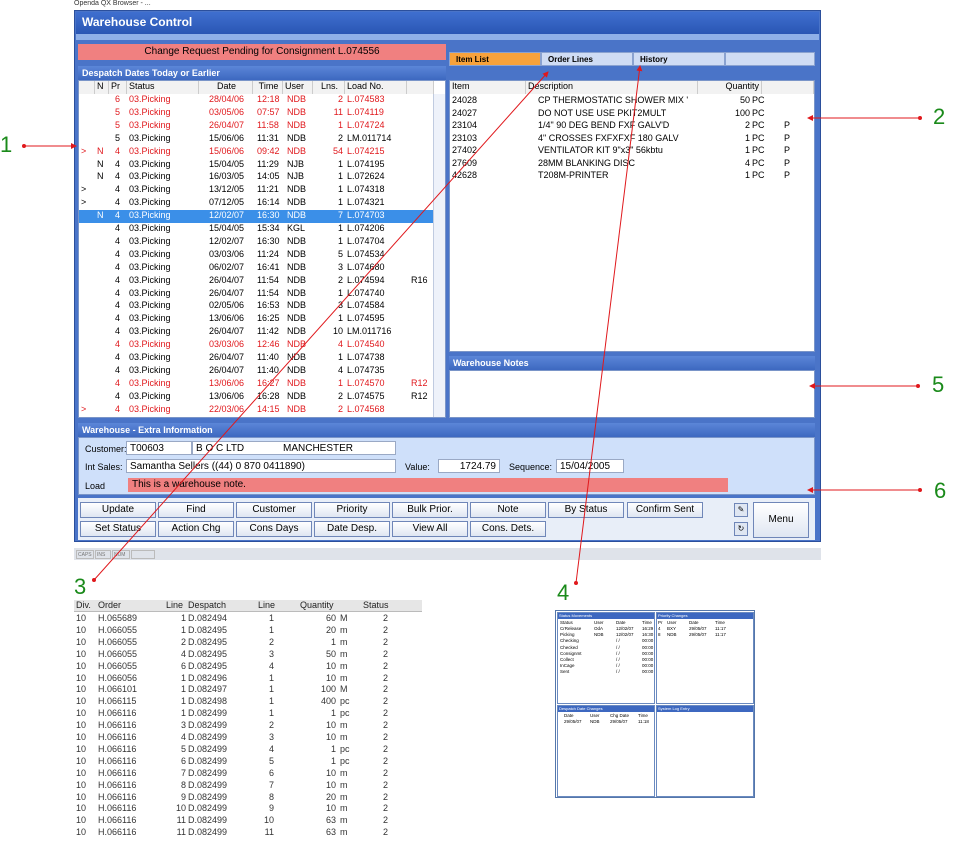  I want to click on callout-1: 1, so click(6, 144).